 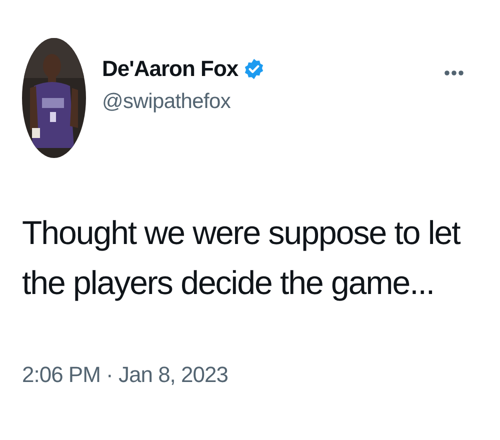 What do you see at coordinates (250, 375) in the screenshot?
I see `tweet-timestamp: 2:06 PM · Jan 8, 2023` at bounding box center [250, 375].